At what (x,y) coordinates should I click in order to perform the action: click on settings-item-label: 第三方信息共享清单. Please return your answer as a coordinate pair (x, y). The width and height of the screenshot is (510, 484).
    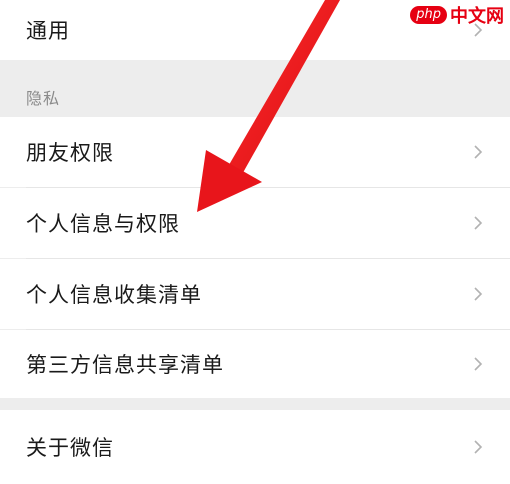
    Looking at the image, I should click on (125, 365).